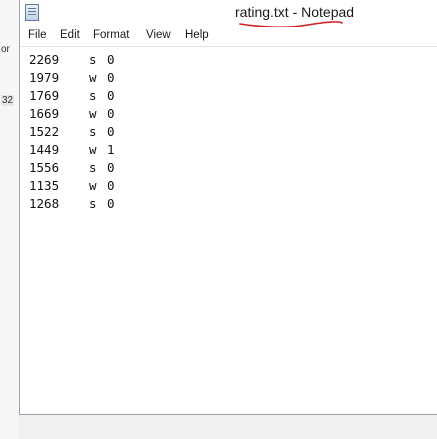 The width and height of the screenshot is (437, 439). What do you see at coordinates (111, 35) in the screenshot?
I see `menu-format: Format` at bounding box center [111, 35].